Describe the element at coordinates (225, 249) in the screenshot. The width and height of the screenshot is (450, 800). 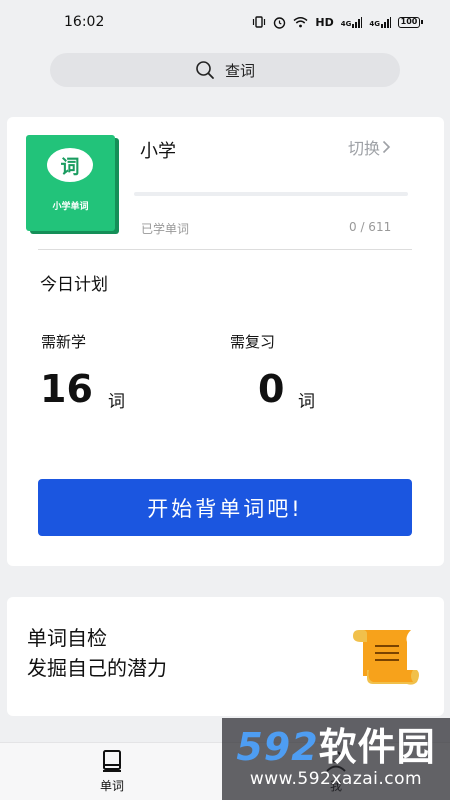
I see `divider` at that location.